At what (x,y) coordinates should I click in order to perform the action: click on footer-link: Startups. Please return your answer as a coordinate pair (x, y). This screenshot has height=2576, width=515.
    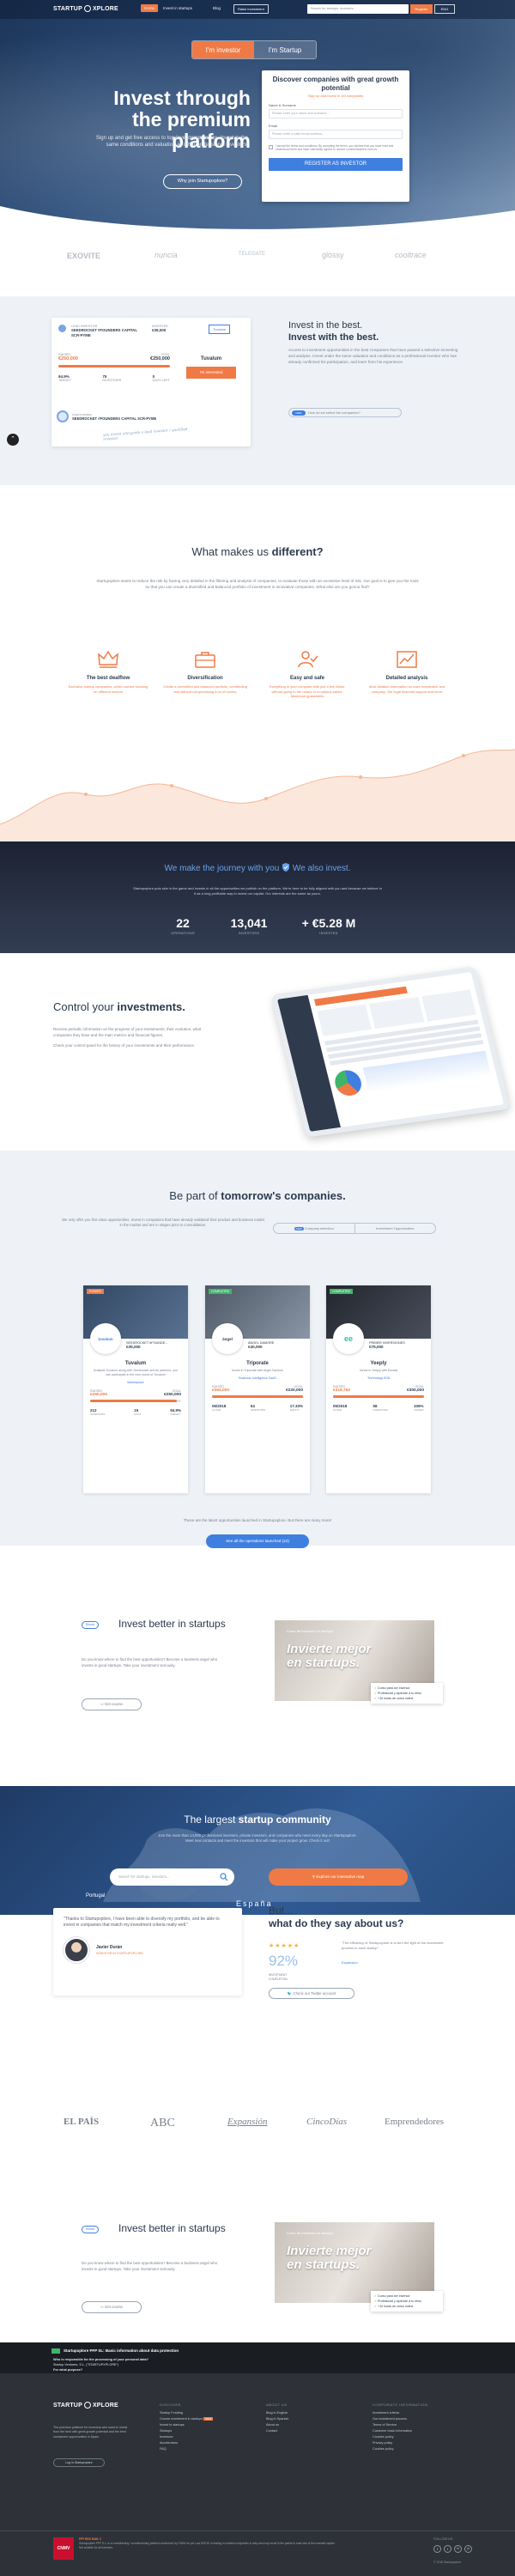
    Looking at the image, I should click on (186, 2431).